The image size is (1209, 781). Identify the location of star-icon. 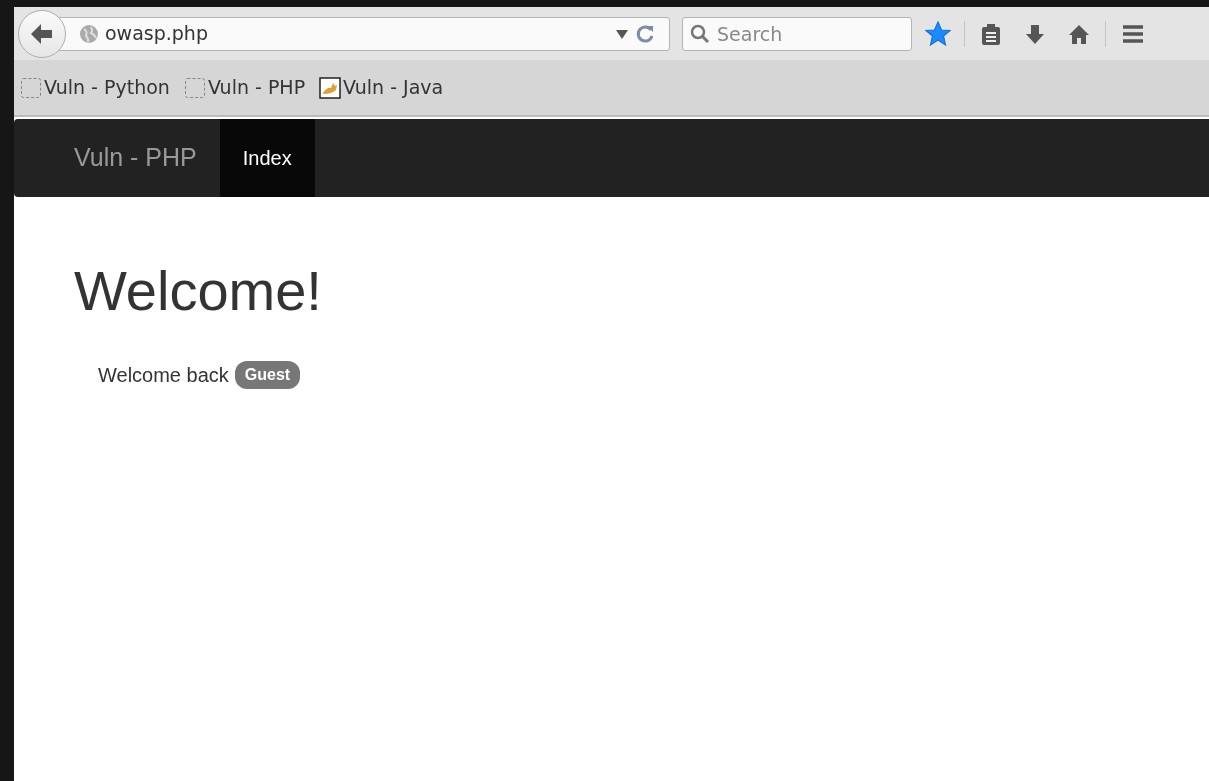
(938, 33).